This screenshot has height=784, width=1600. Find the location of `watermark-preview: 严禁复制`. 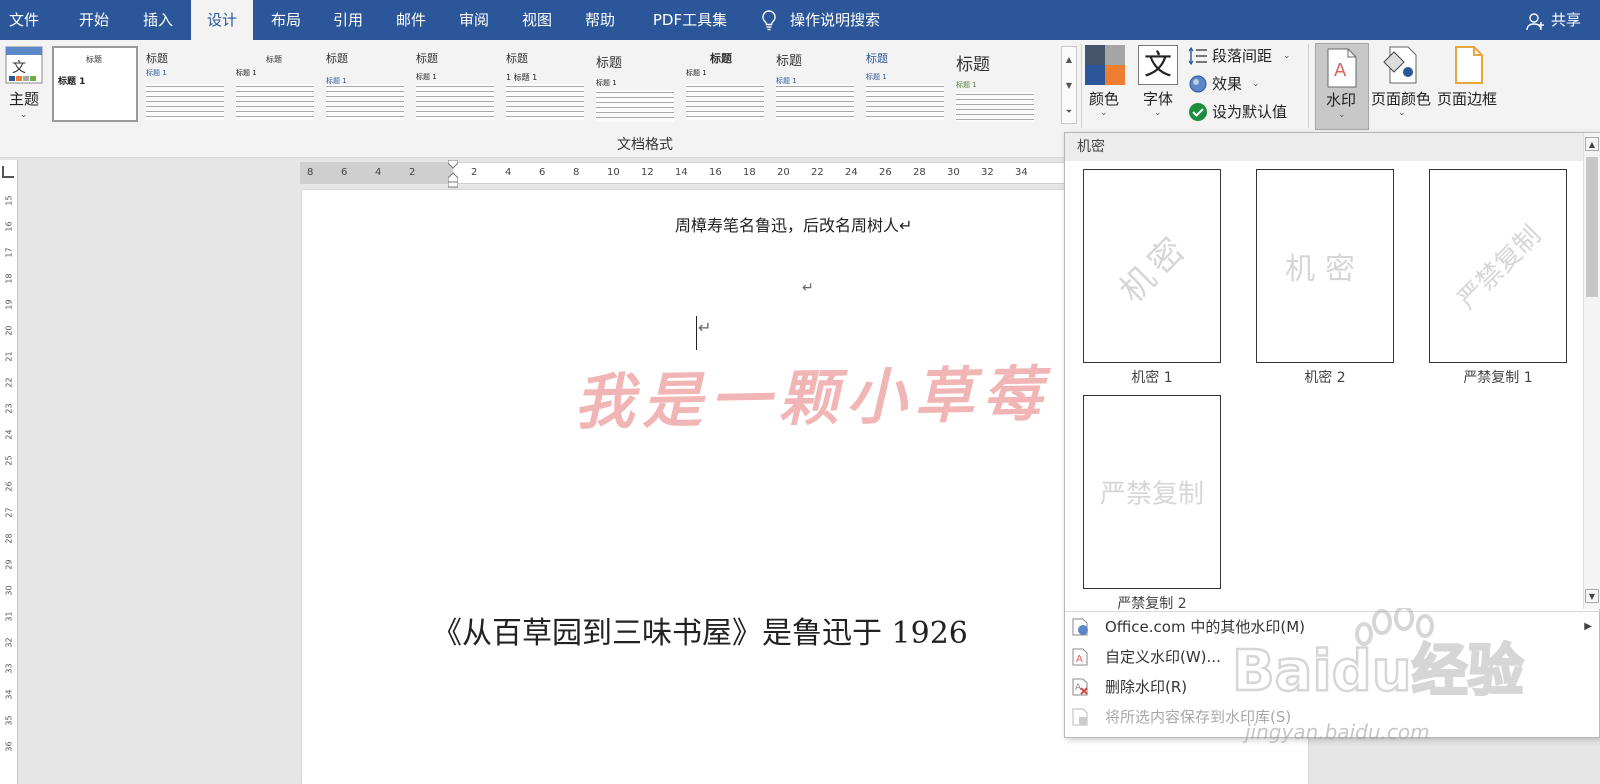

watermark-preview: 严禁复制 is located at coordinates (1498, 266).